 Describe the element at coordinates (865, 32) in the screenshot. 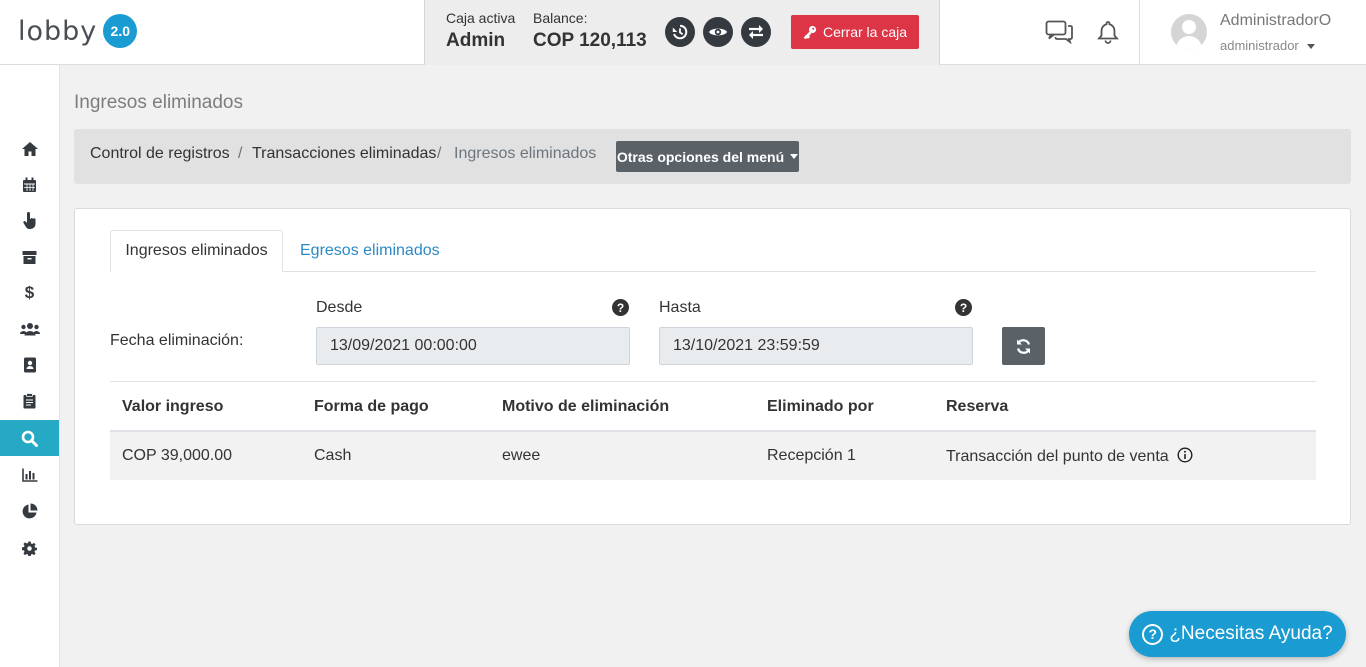

I see `close-cash-label: Cerrar la caja` at that location.